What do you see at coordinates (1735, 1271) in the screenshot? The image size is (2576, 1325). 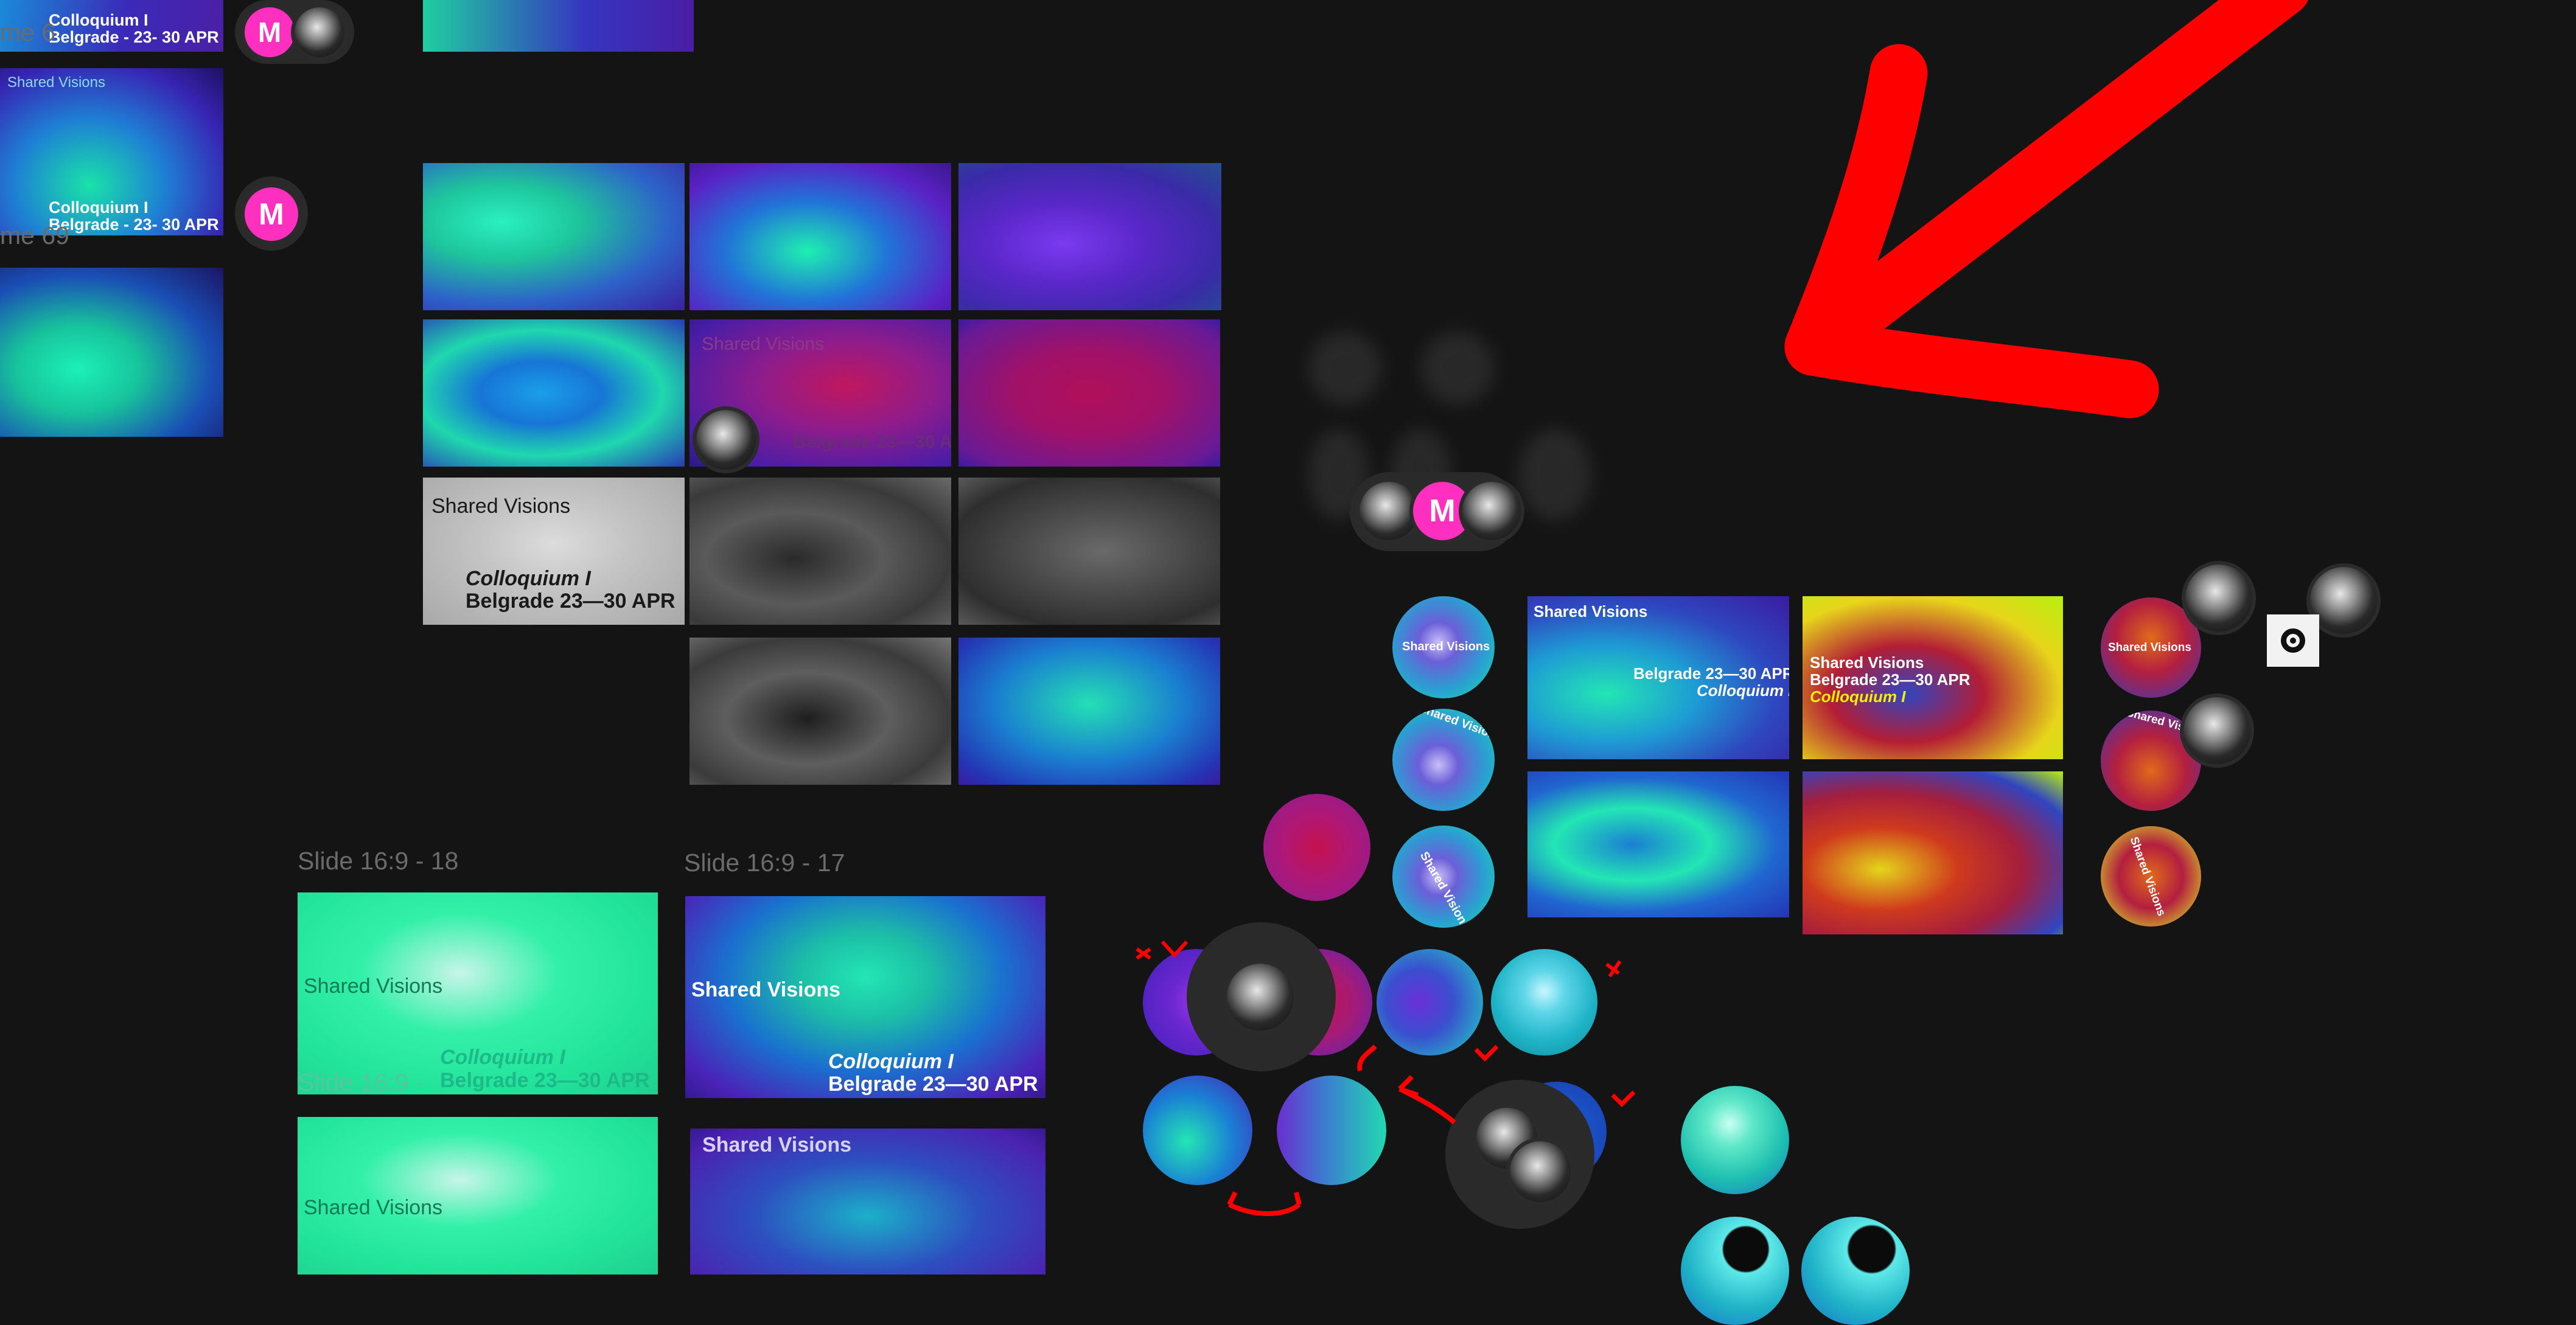 I see `orb-eye-left` at bounding box center [1735, 1271].